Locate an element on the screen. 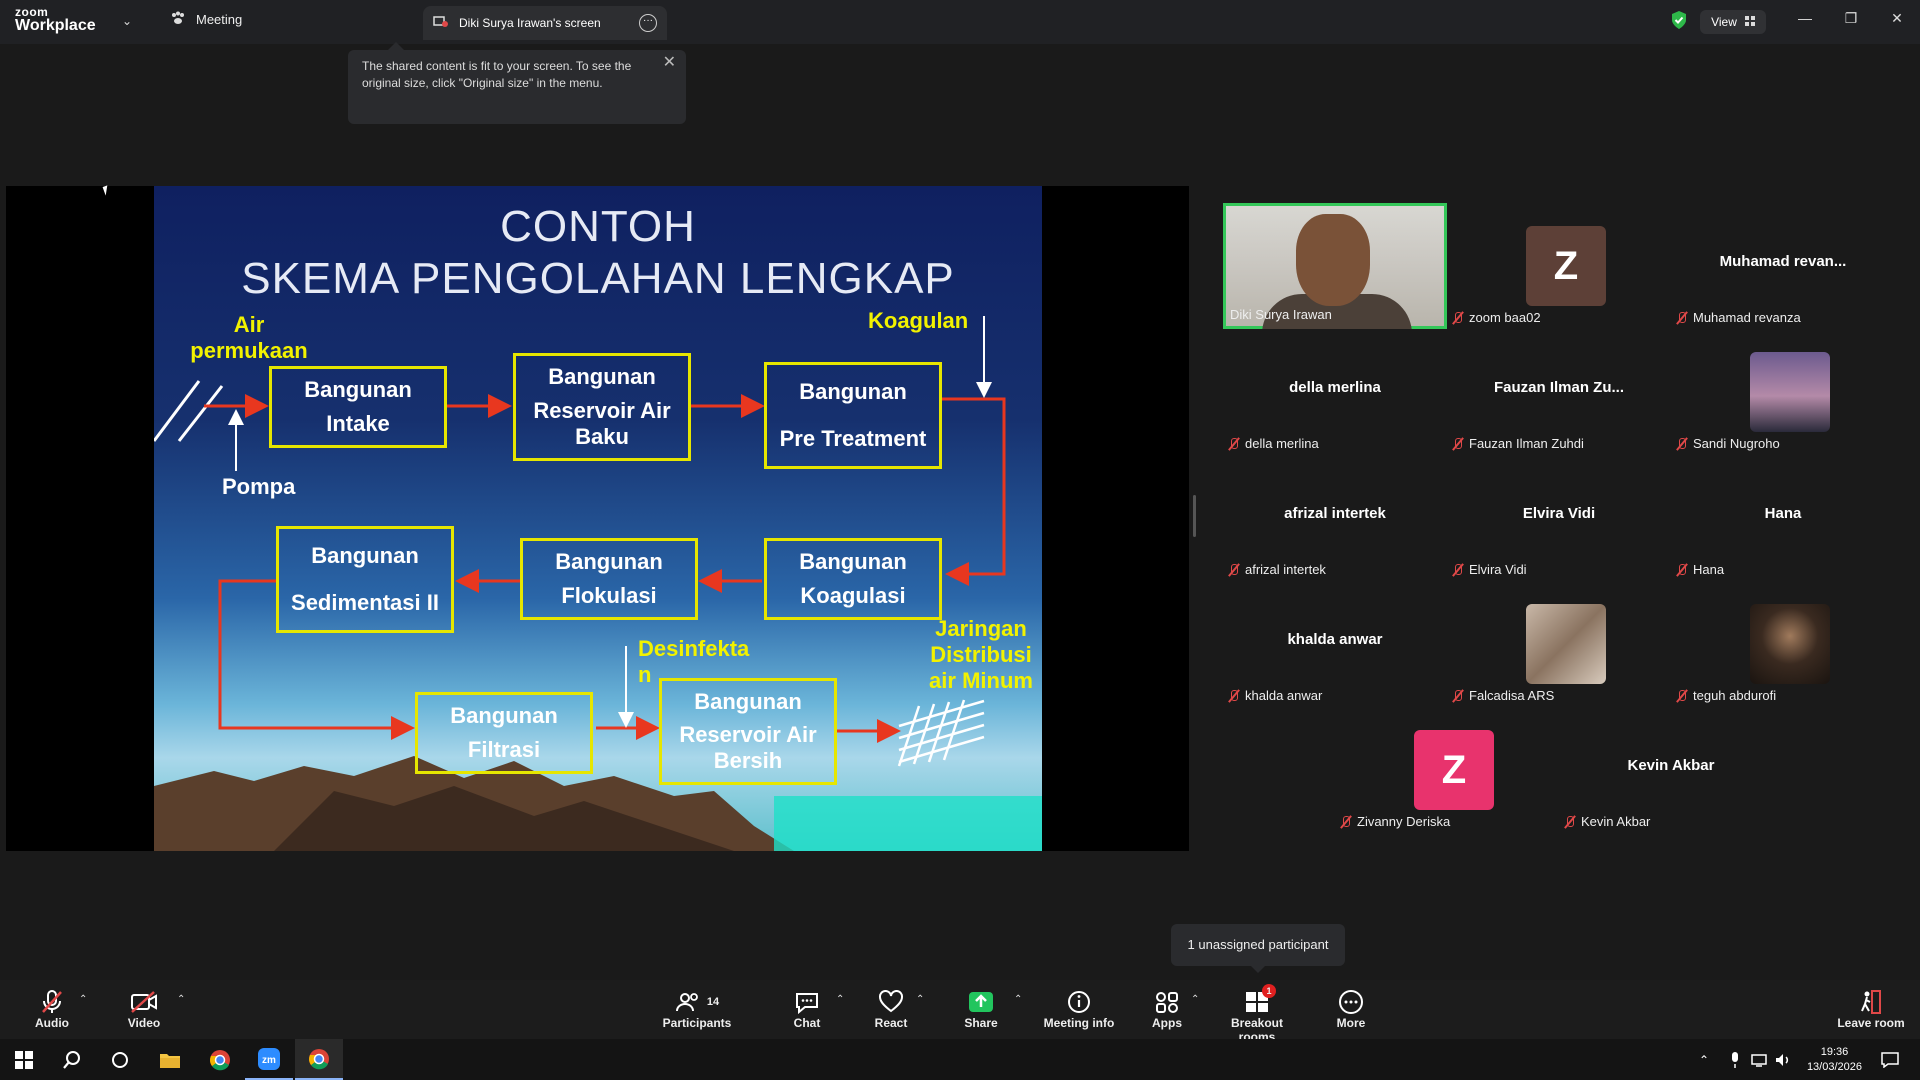 Image resolution: width=1920 pixels, height=1080 pixels. info-icon is located at coordinates (1079, 1002).